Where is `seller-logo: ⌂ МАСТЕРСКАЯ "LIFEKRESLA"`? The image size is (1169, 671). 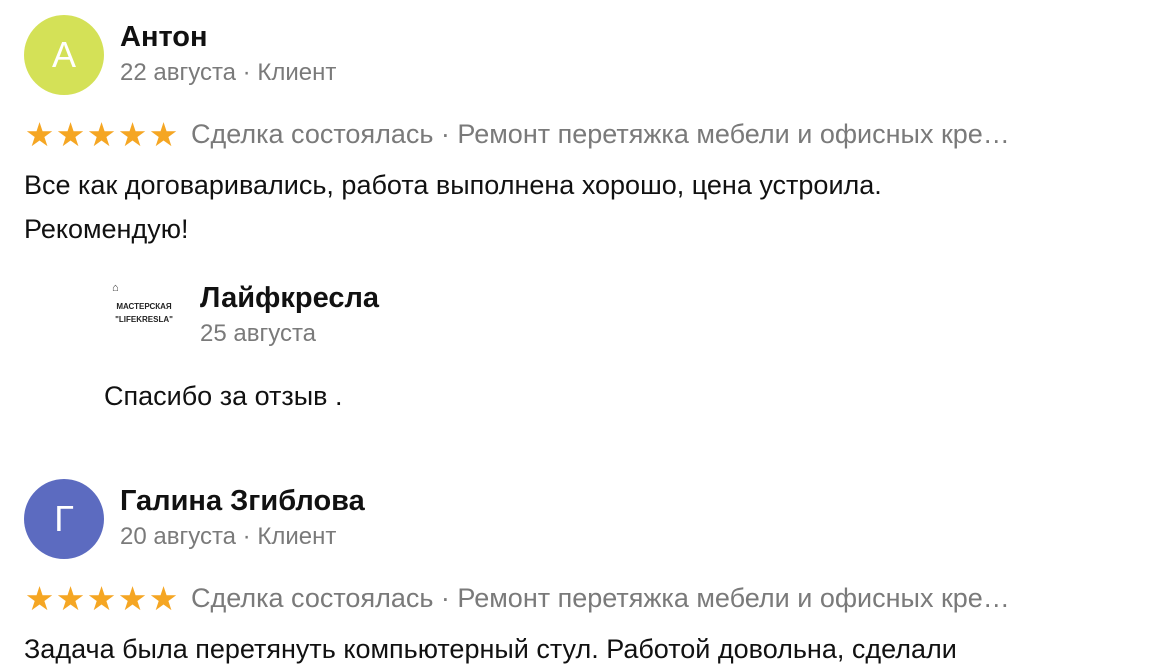
seller-logo: ⌂ МАСТЕРСКАЯ "LIFEKRESLA" is located at coordinates (144, 312).